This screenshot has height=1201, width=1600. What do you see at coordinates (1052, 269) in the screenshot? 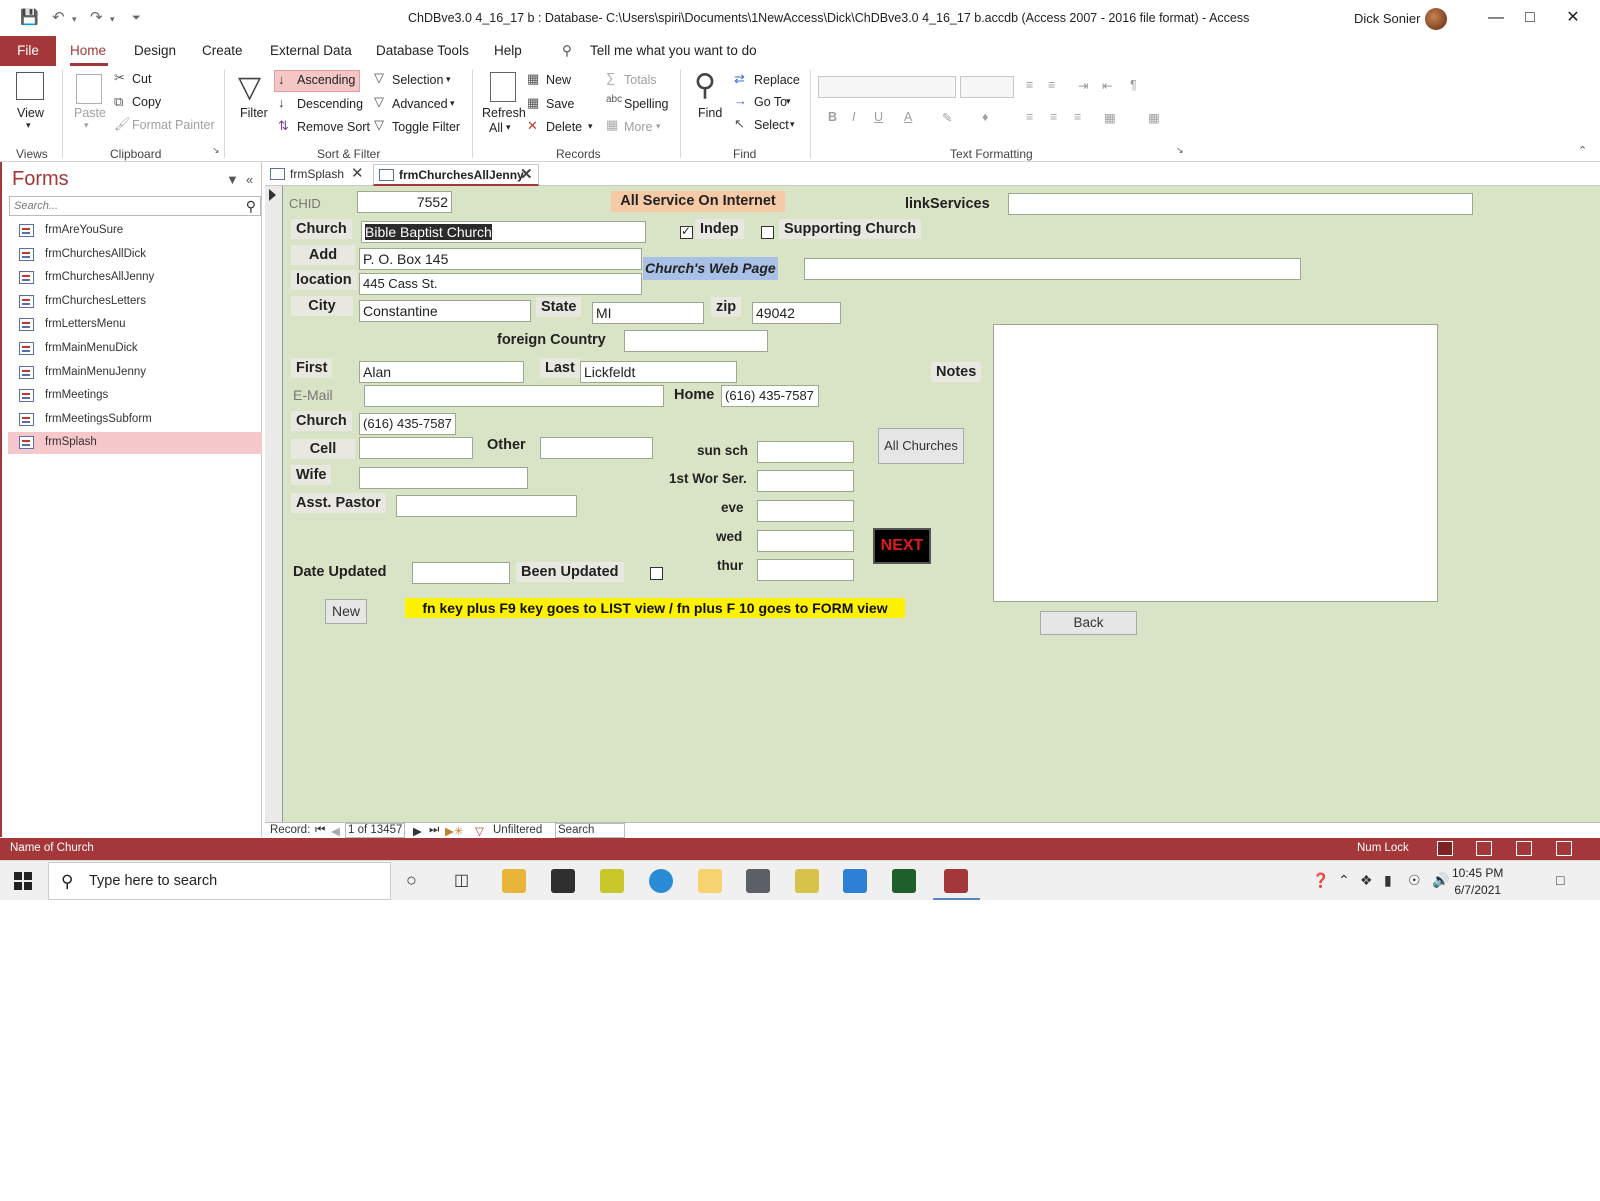
I see `web-page-field` at bounding box center [1052, 269].